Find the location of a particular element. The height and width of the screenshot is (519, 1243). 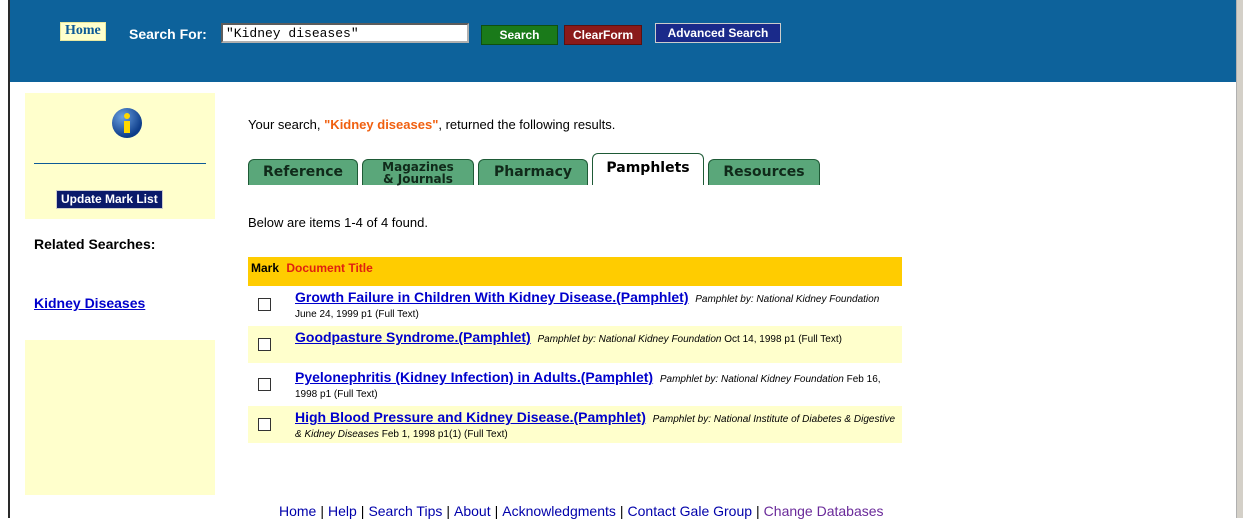

search-term: "Kidney diseases" is located at coordinates (381, 124).